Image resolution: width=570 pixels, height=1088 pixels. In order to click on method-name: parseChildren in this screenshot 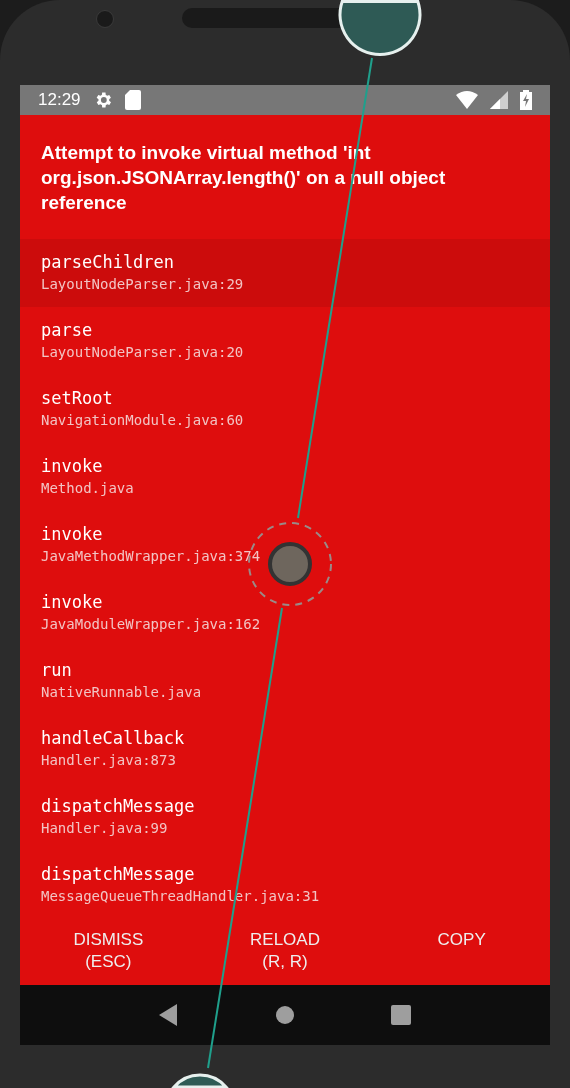, I will do `click(108, 262)`.